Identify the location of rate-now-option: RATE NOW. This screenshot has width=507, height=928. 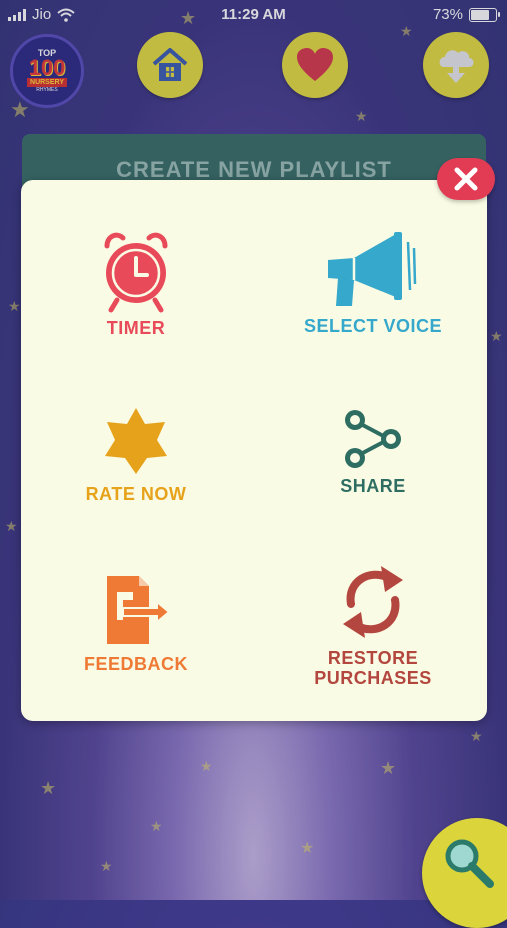
(136, 454).